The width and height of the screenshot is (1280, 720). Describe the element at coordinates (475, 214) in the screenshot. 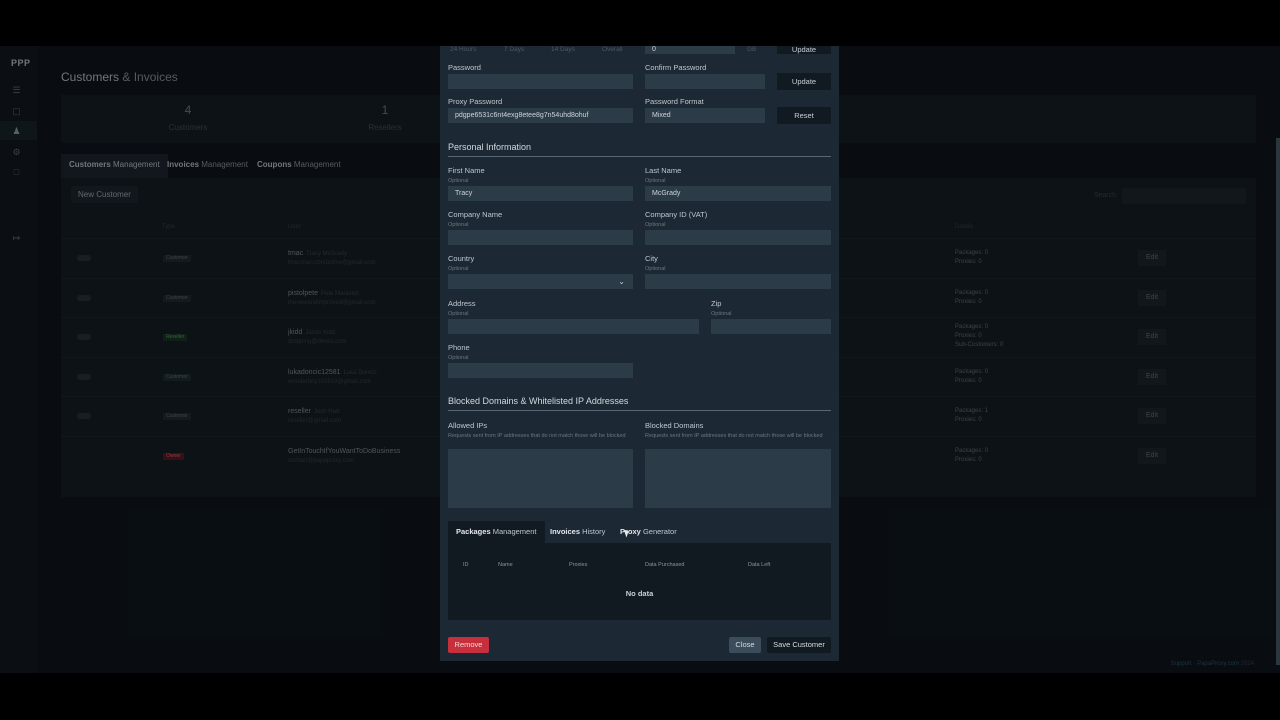

I see `company-name-label: Company Name` at that location.